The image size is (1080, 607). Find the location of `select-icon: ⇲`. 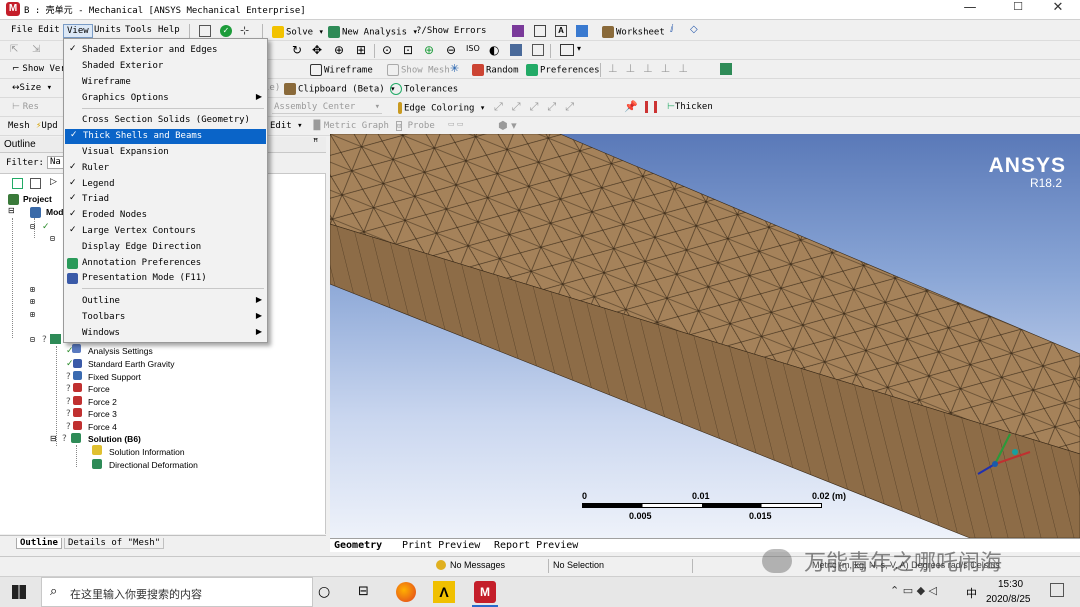

select-icon: ⇲ is located at coordinates (36, 49).